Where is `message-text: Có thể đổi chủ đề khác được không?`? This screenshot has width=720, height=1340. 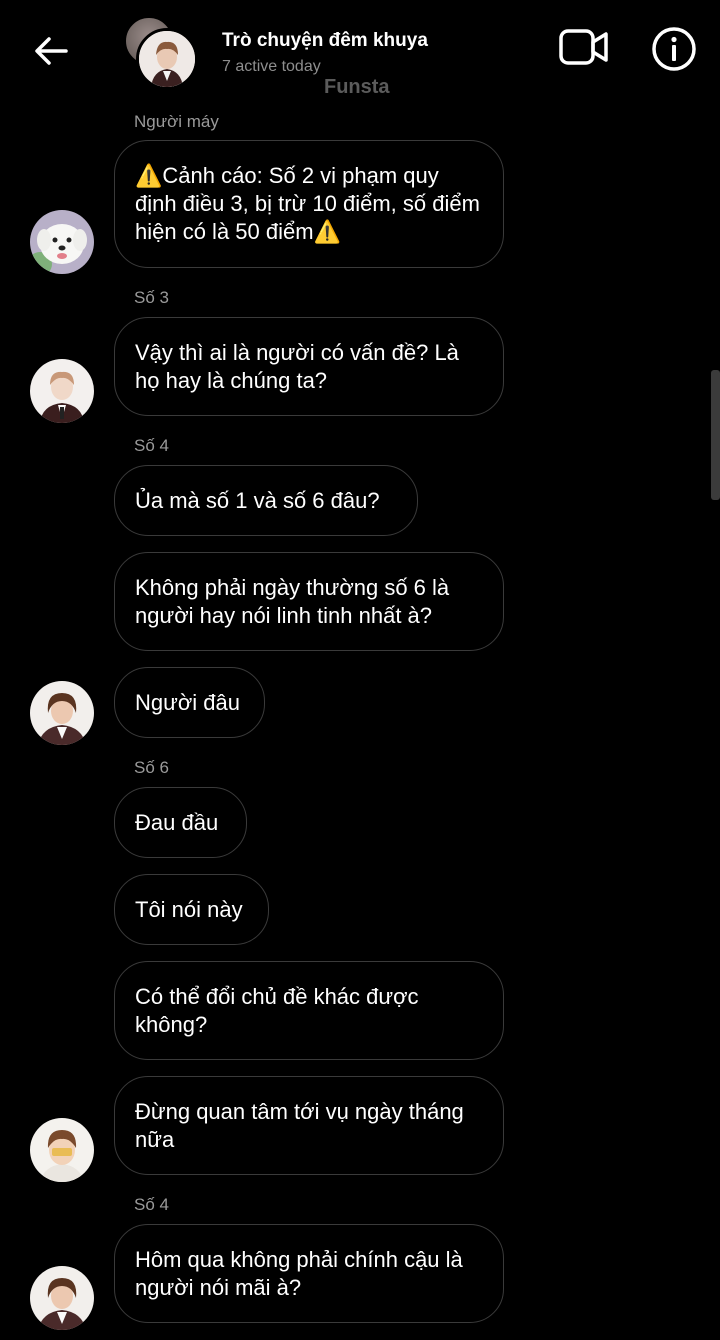 message-text: Có thể đổi chủ đề khác được không? is located at coordinates (277, 1010).